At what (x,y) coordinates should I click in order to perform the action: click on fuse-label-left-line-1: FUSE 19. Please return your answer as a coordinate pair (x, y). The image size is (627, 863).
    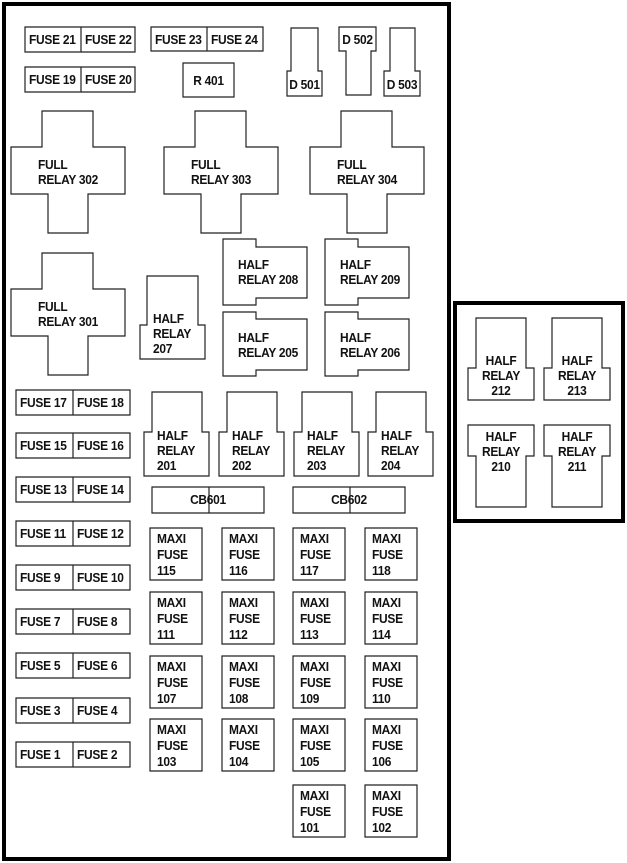
    Looking at the image, I should click on (52, 79).